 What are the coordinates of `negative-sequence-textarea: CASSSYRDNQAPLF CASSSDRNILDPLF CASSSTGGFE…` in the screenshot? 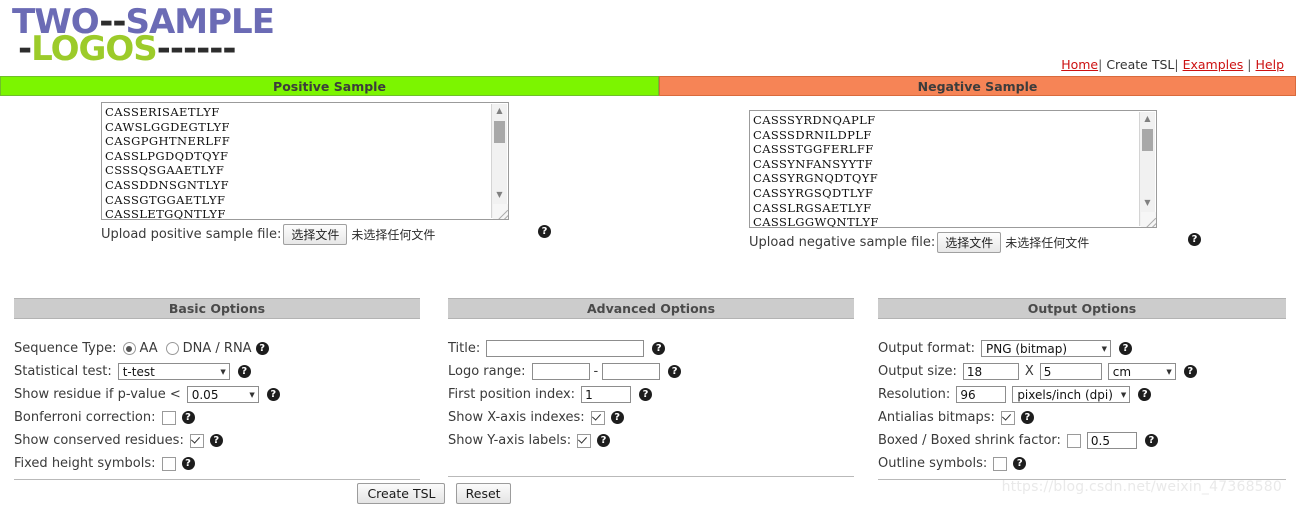 It's located at (953, 169).